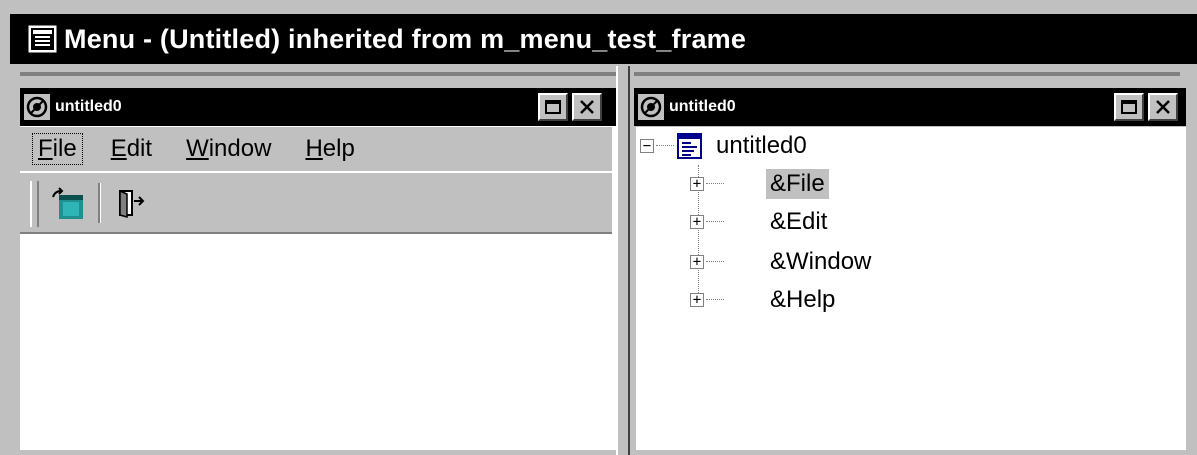 This screenshot has height=455, width=1197. I want to click on menu-item-help: Help, so click(329, 149).